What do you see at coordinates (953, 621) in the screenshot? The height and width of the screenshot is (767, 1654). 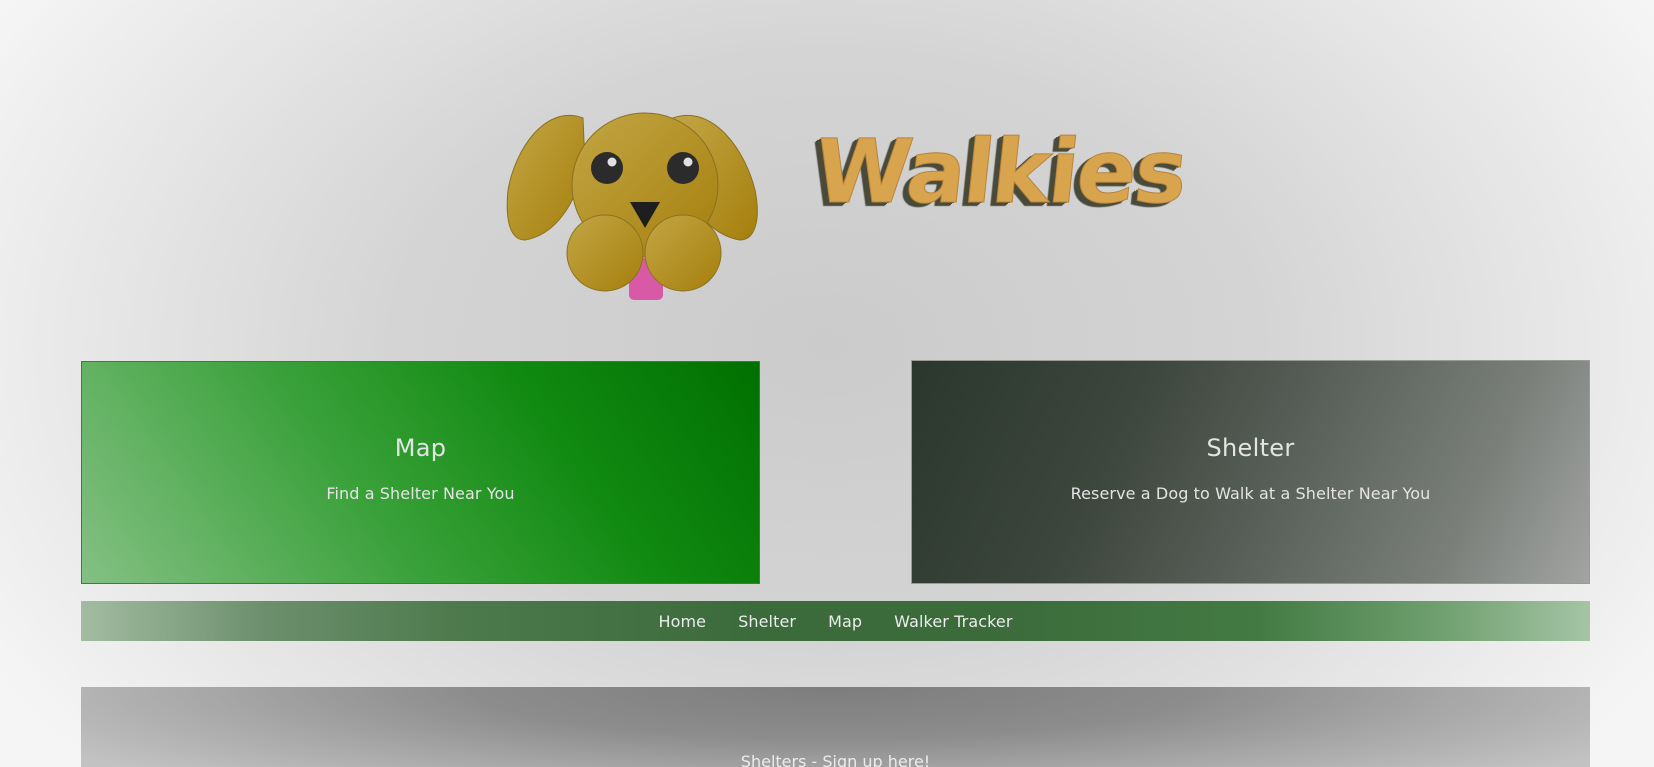 I see `nav-link-walker-tracker: Walker Tracker` at bounding box center [953, 621].